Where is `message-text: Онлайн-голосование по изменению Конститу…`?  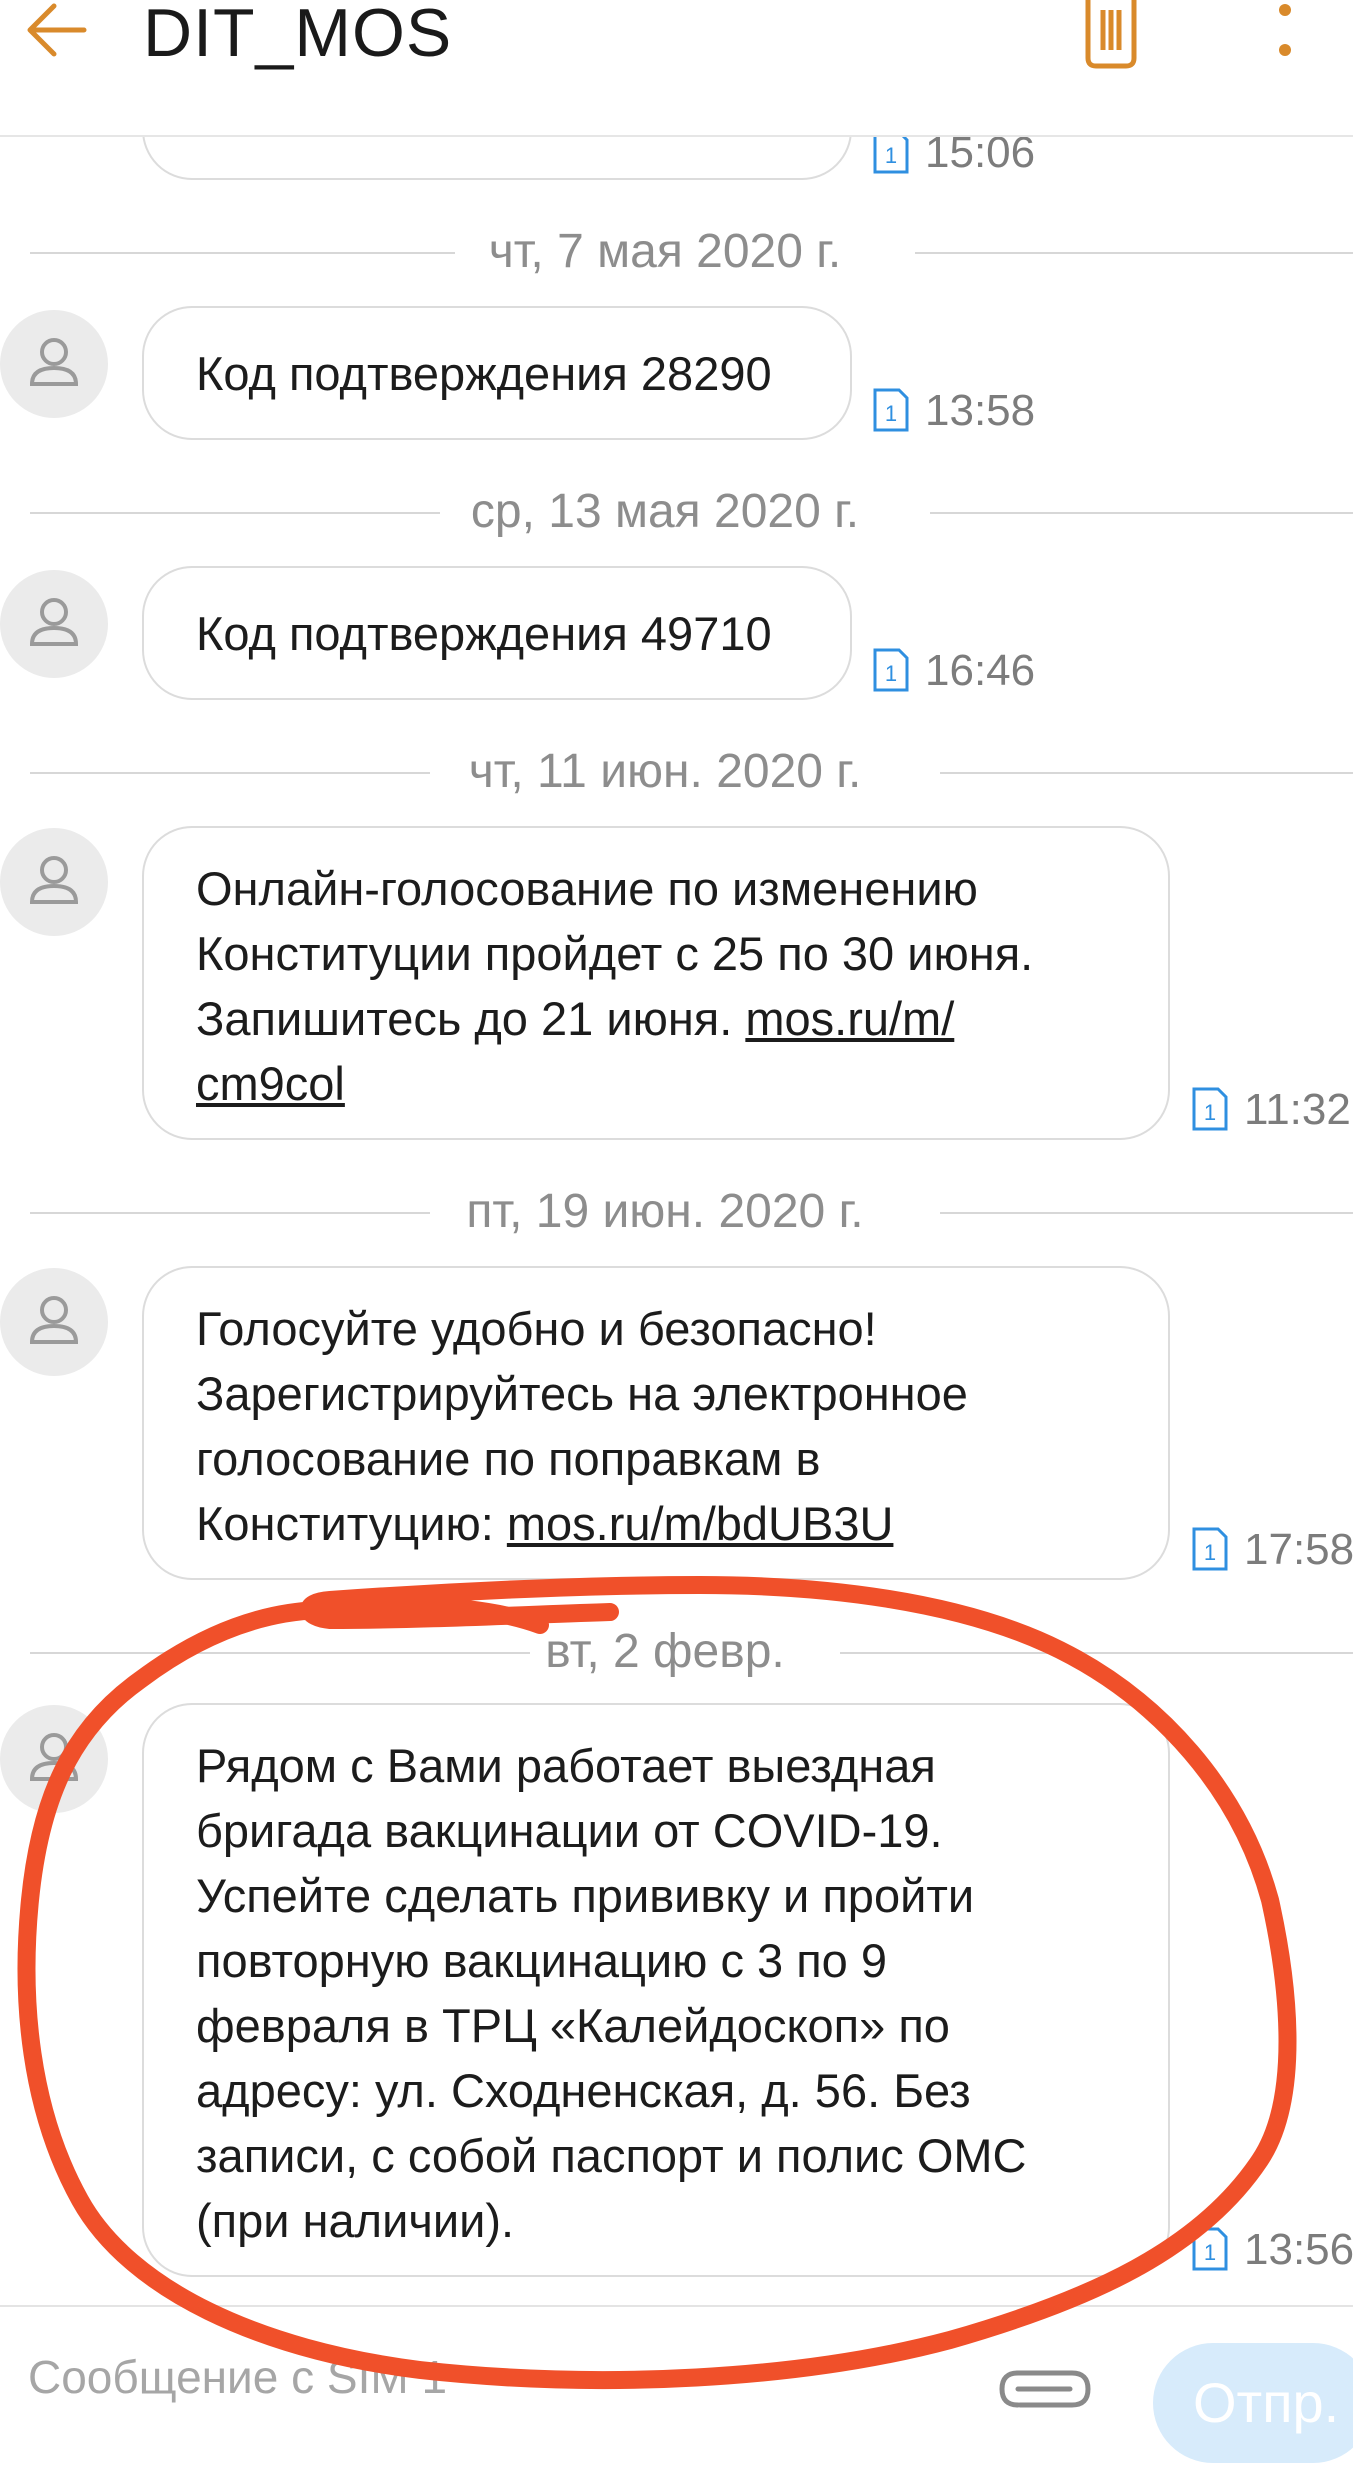
message-text: Онлайн-голосование по изменению Конститу… is located at coordinates (662, 986).